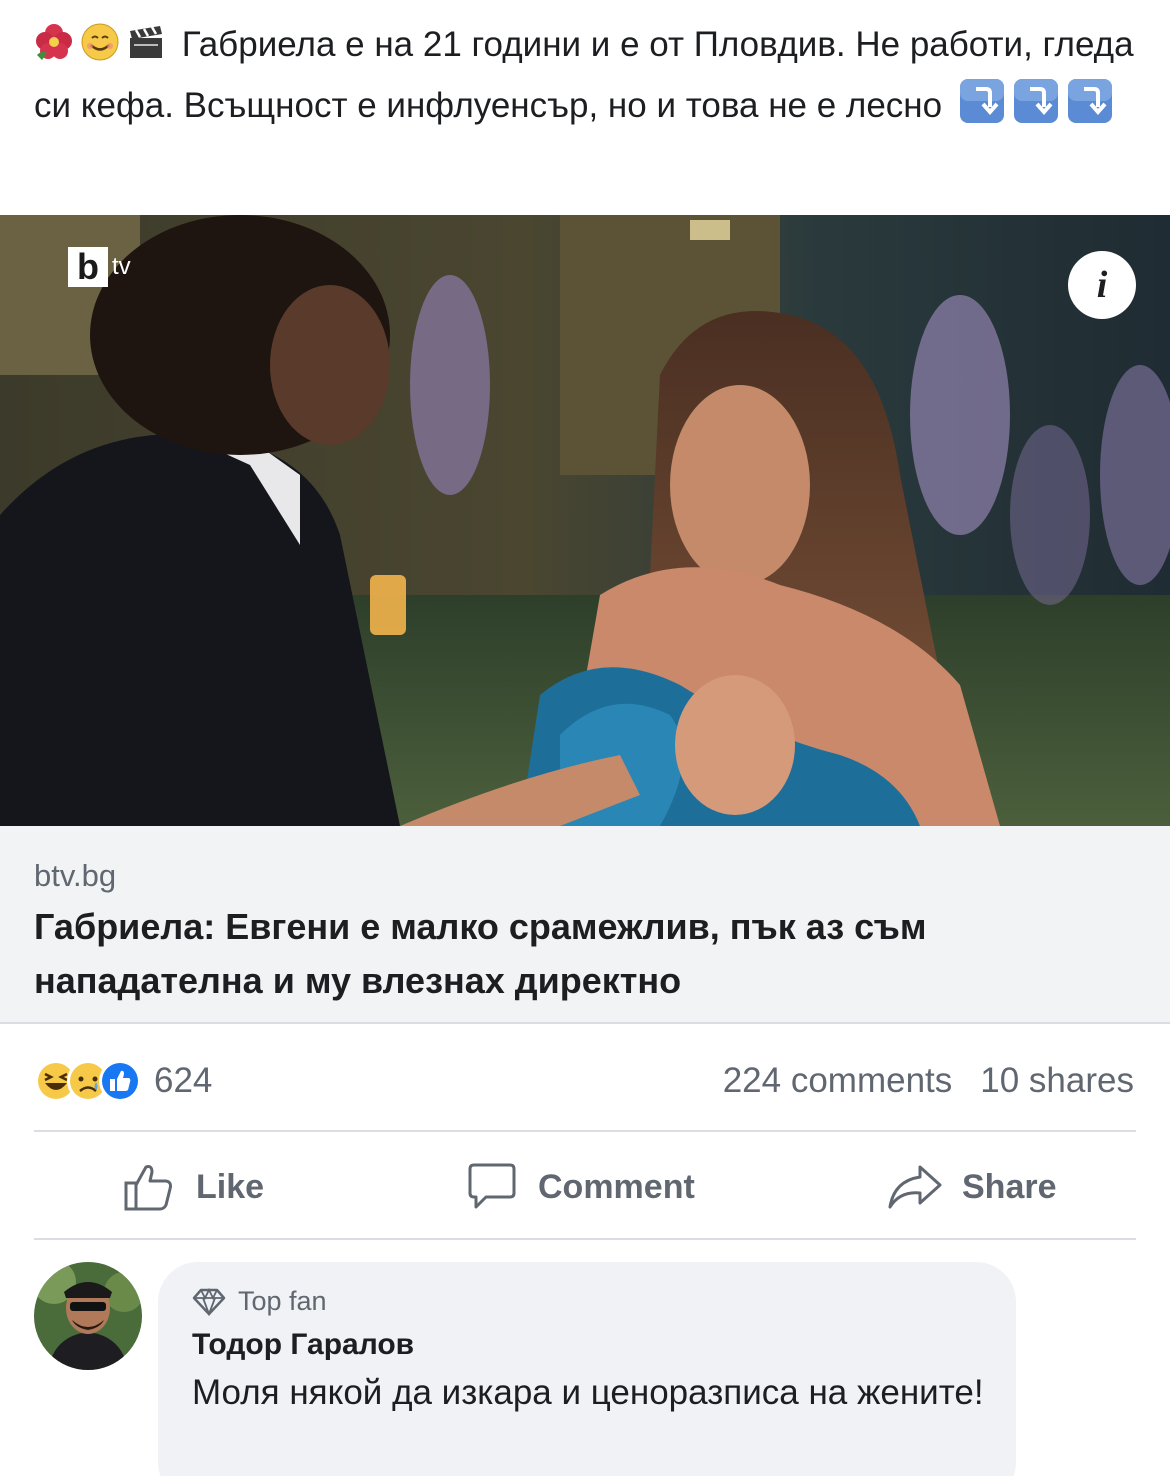 The width and height of the screenshot is (1170, 1476). What do you see at coordinates (1102, 285) in the screenshot?
I see `info-icon: i` at bounding box center [1102, 285].